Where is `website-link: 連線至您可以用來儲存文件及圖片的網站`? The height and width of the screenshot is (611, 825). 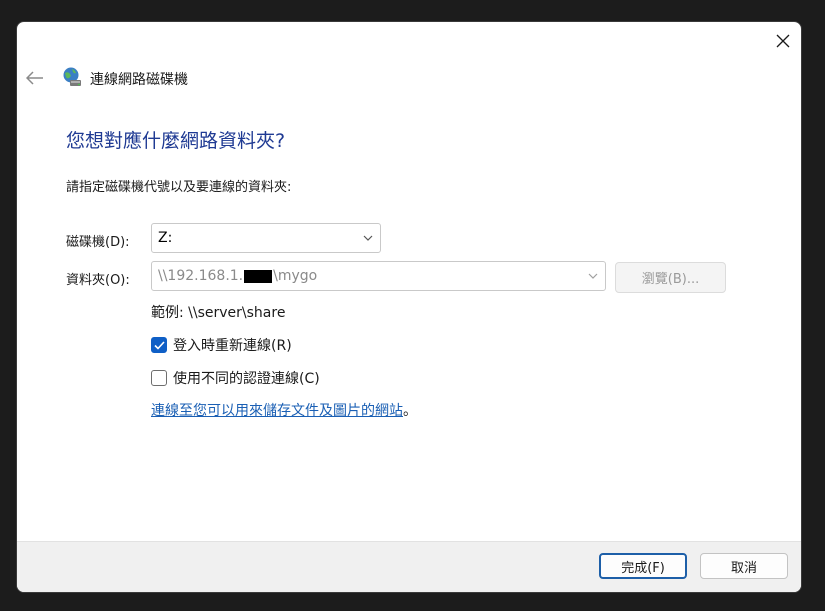 website-link: 連線至您可以用來儲存文件及圖片的網站 is located at coordinates (277, 411).